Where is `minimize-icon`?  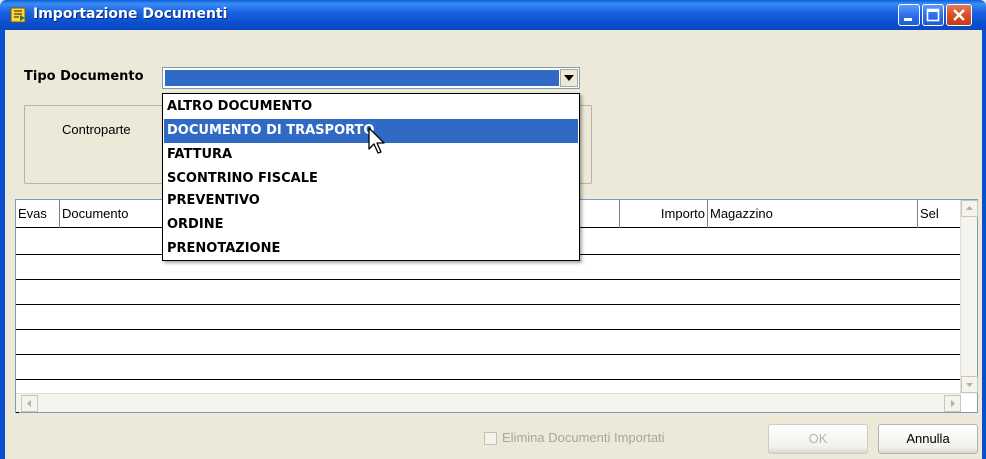 minimize-icon is located at coordinates (908, 19).